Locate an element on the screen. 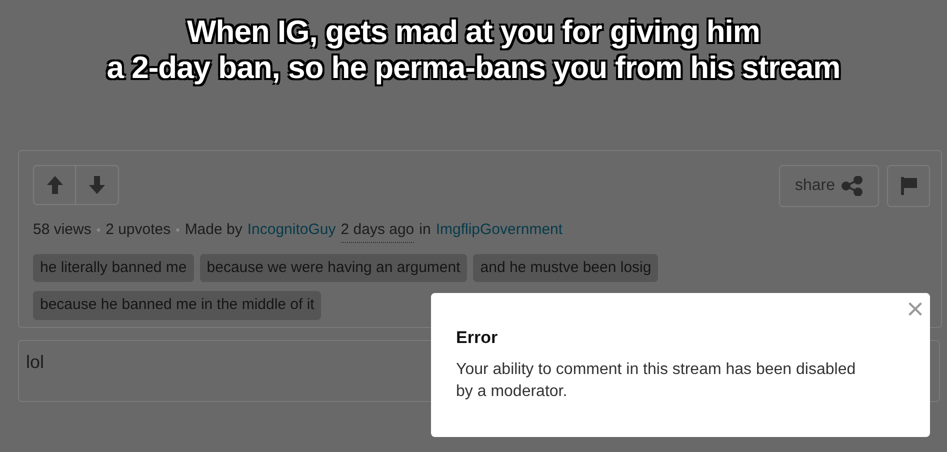 The height and width of the screenshot is (452, 947). dialog-message: Your ability to comment in this stream has been disabled by a moderator. is located at coordinates (656, 381).